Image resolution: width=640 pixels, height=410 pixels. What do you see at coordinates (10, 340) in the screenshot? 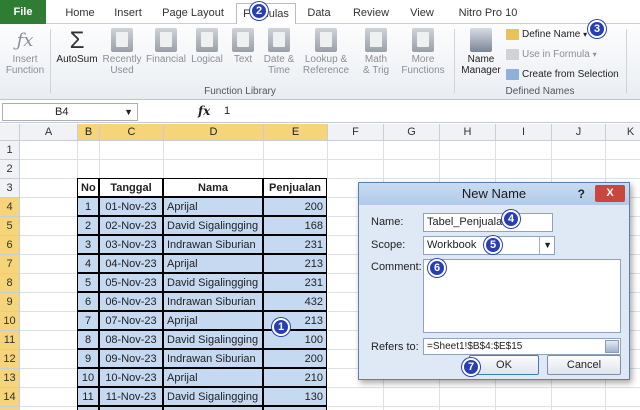
I see `row-header-11: 11` at bounding box center [10, 340].